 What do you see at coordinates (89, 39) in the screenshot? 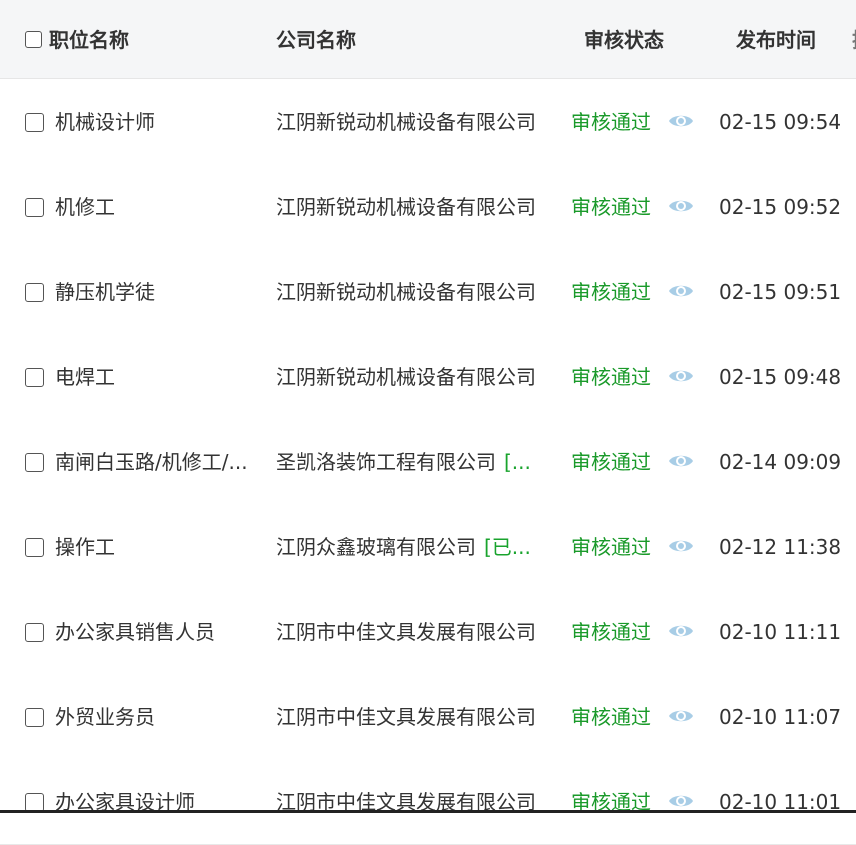
I see `header-job-title: 职位名称` at bounding box center [89, 39].